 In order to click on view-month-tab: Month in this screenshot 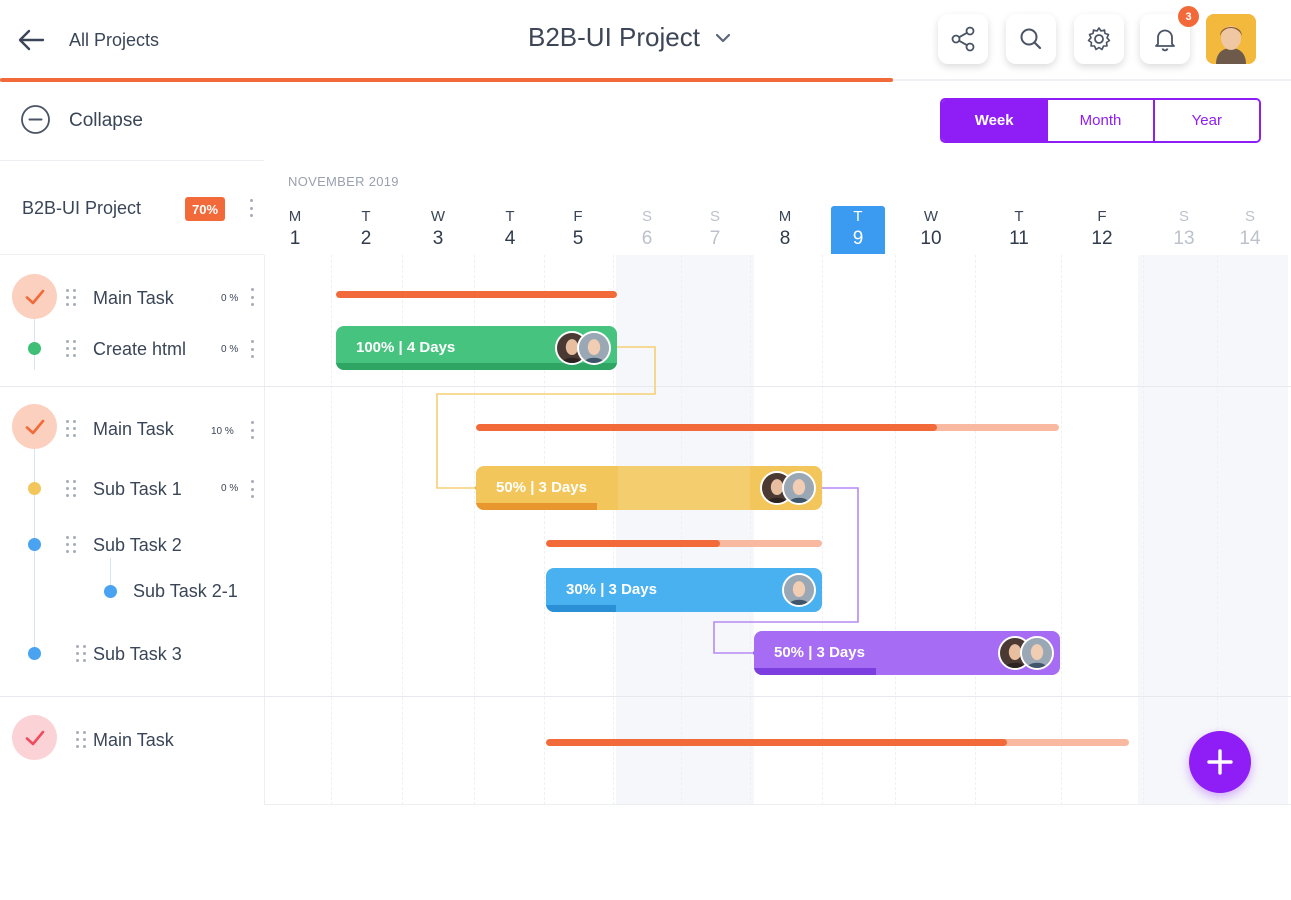, I will do `click(1099, 120)`.